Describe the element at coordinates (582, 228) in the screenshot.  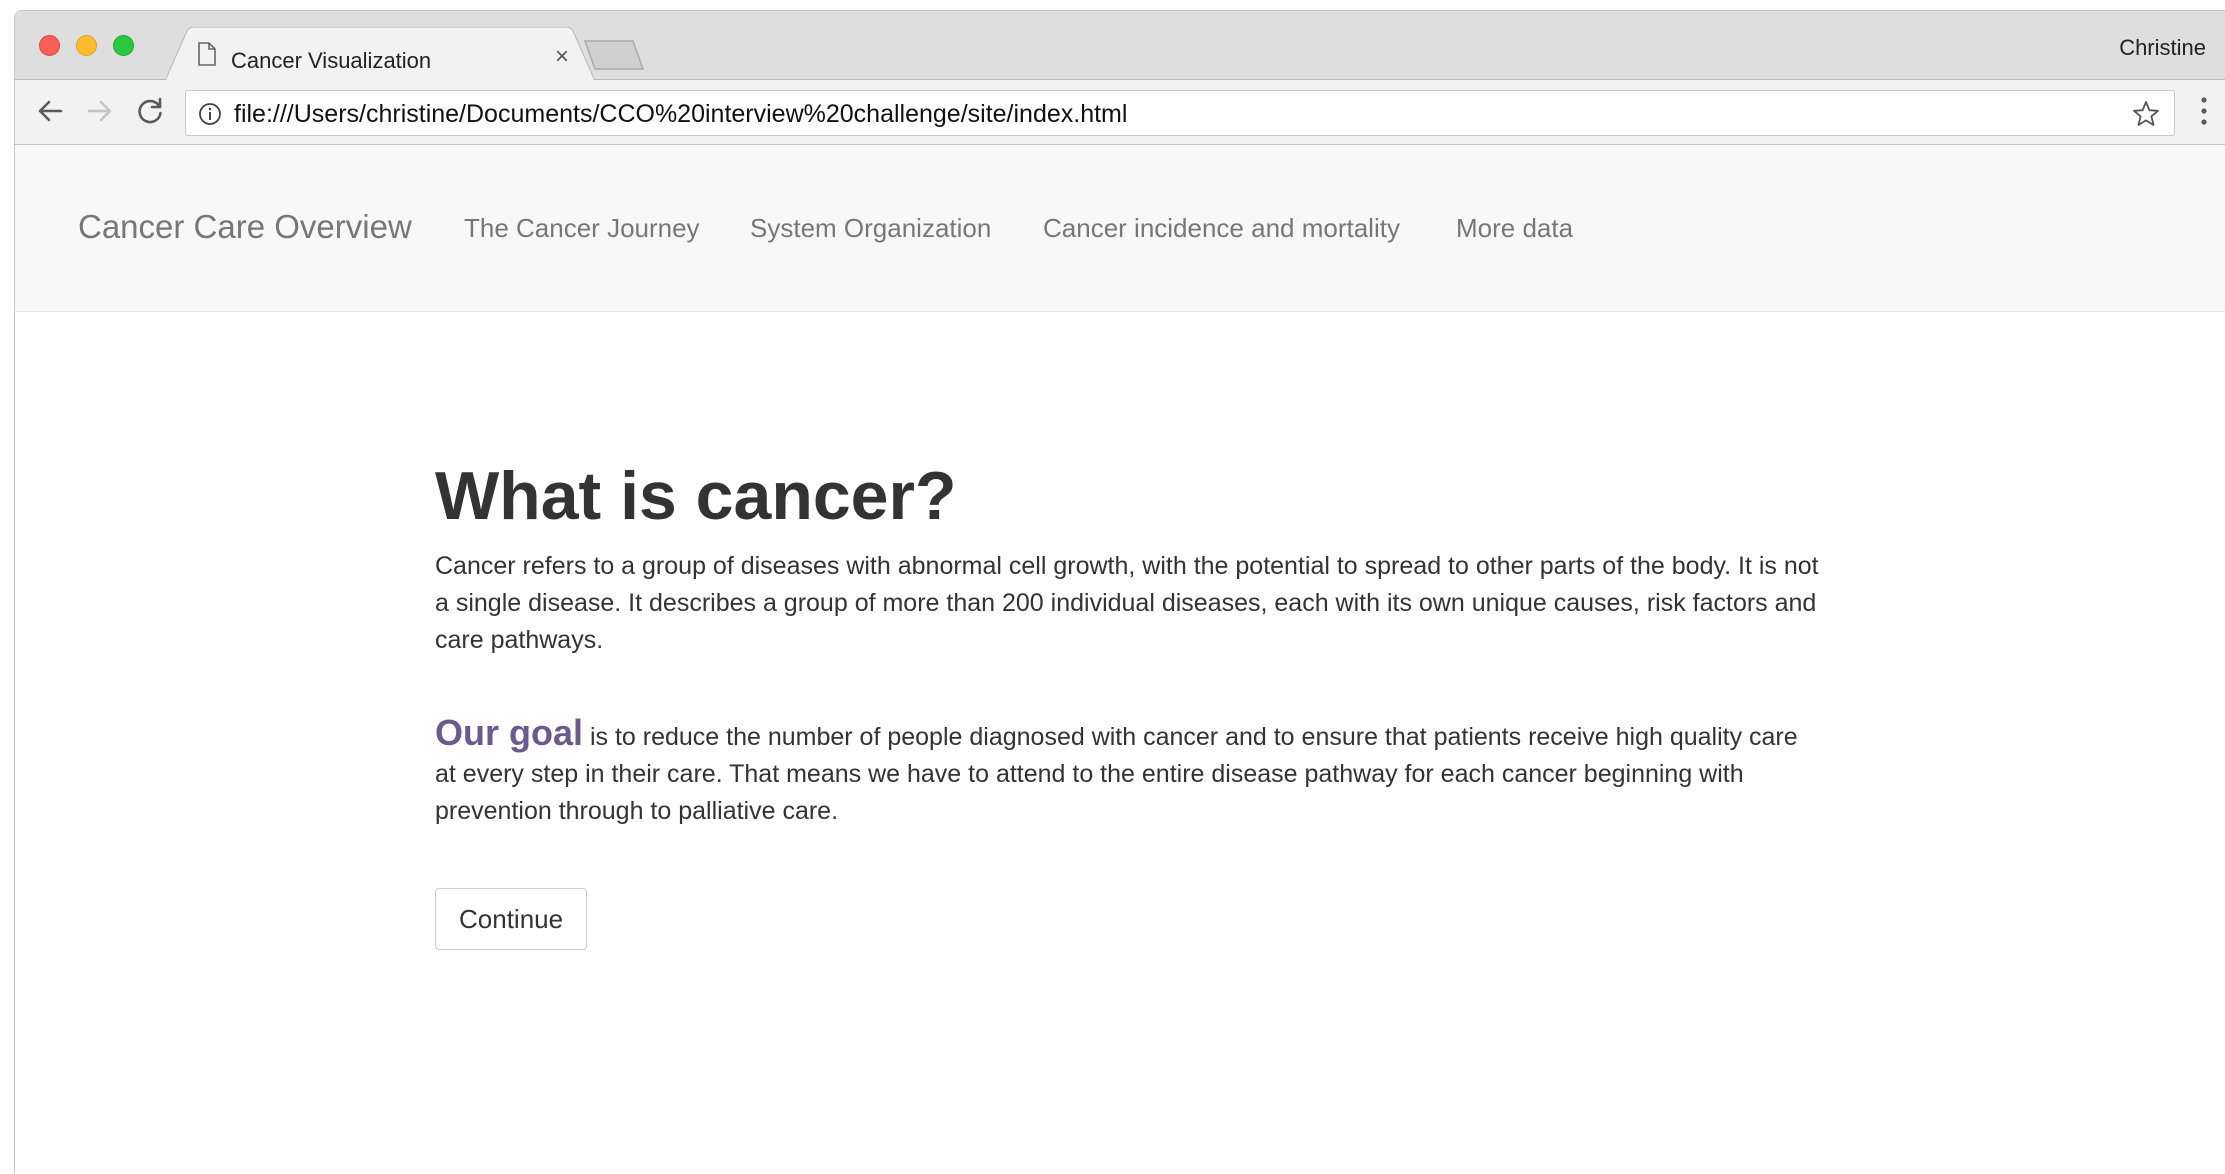
I see `nav-link-cancer-journey: The Cancer Journey` at that location.